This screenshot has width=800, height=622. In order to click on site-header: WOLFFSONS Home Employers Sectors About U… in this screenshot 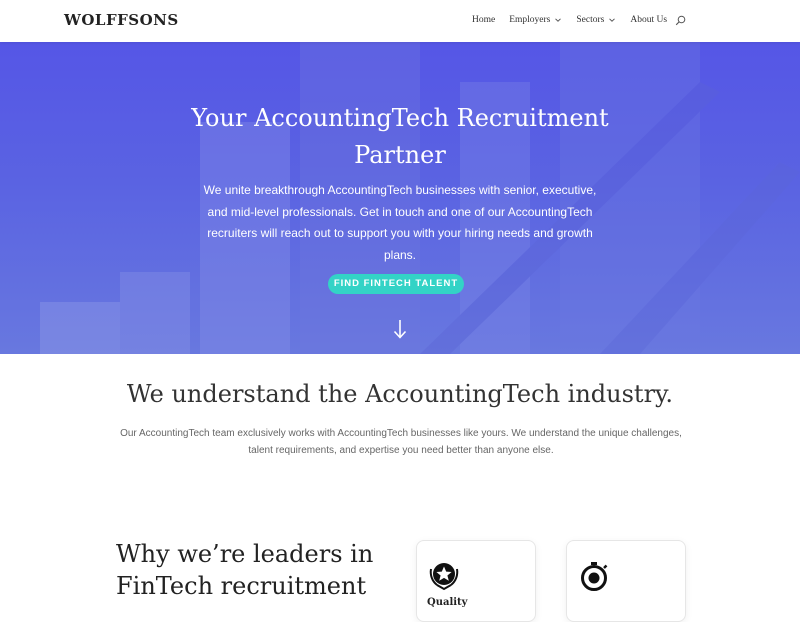, I will do `click(400, 21)`.